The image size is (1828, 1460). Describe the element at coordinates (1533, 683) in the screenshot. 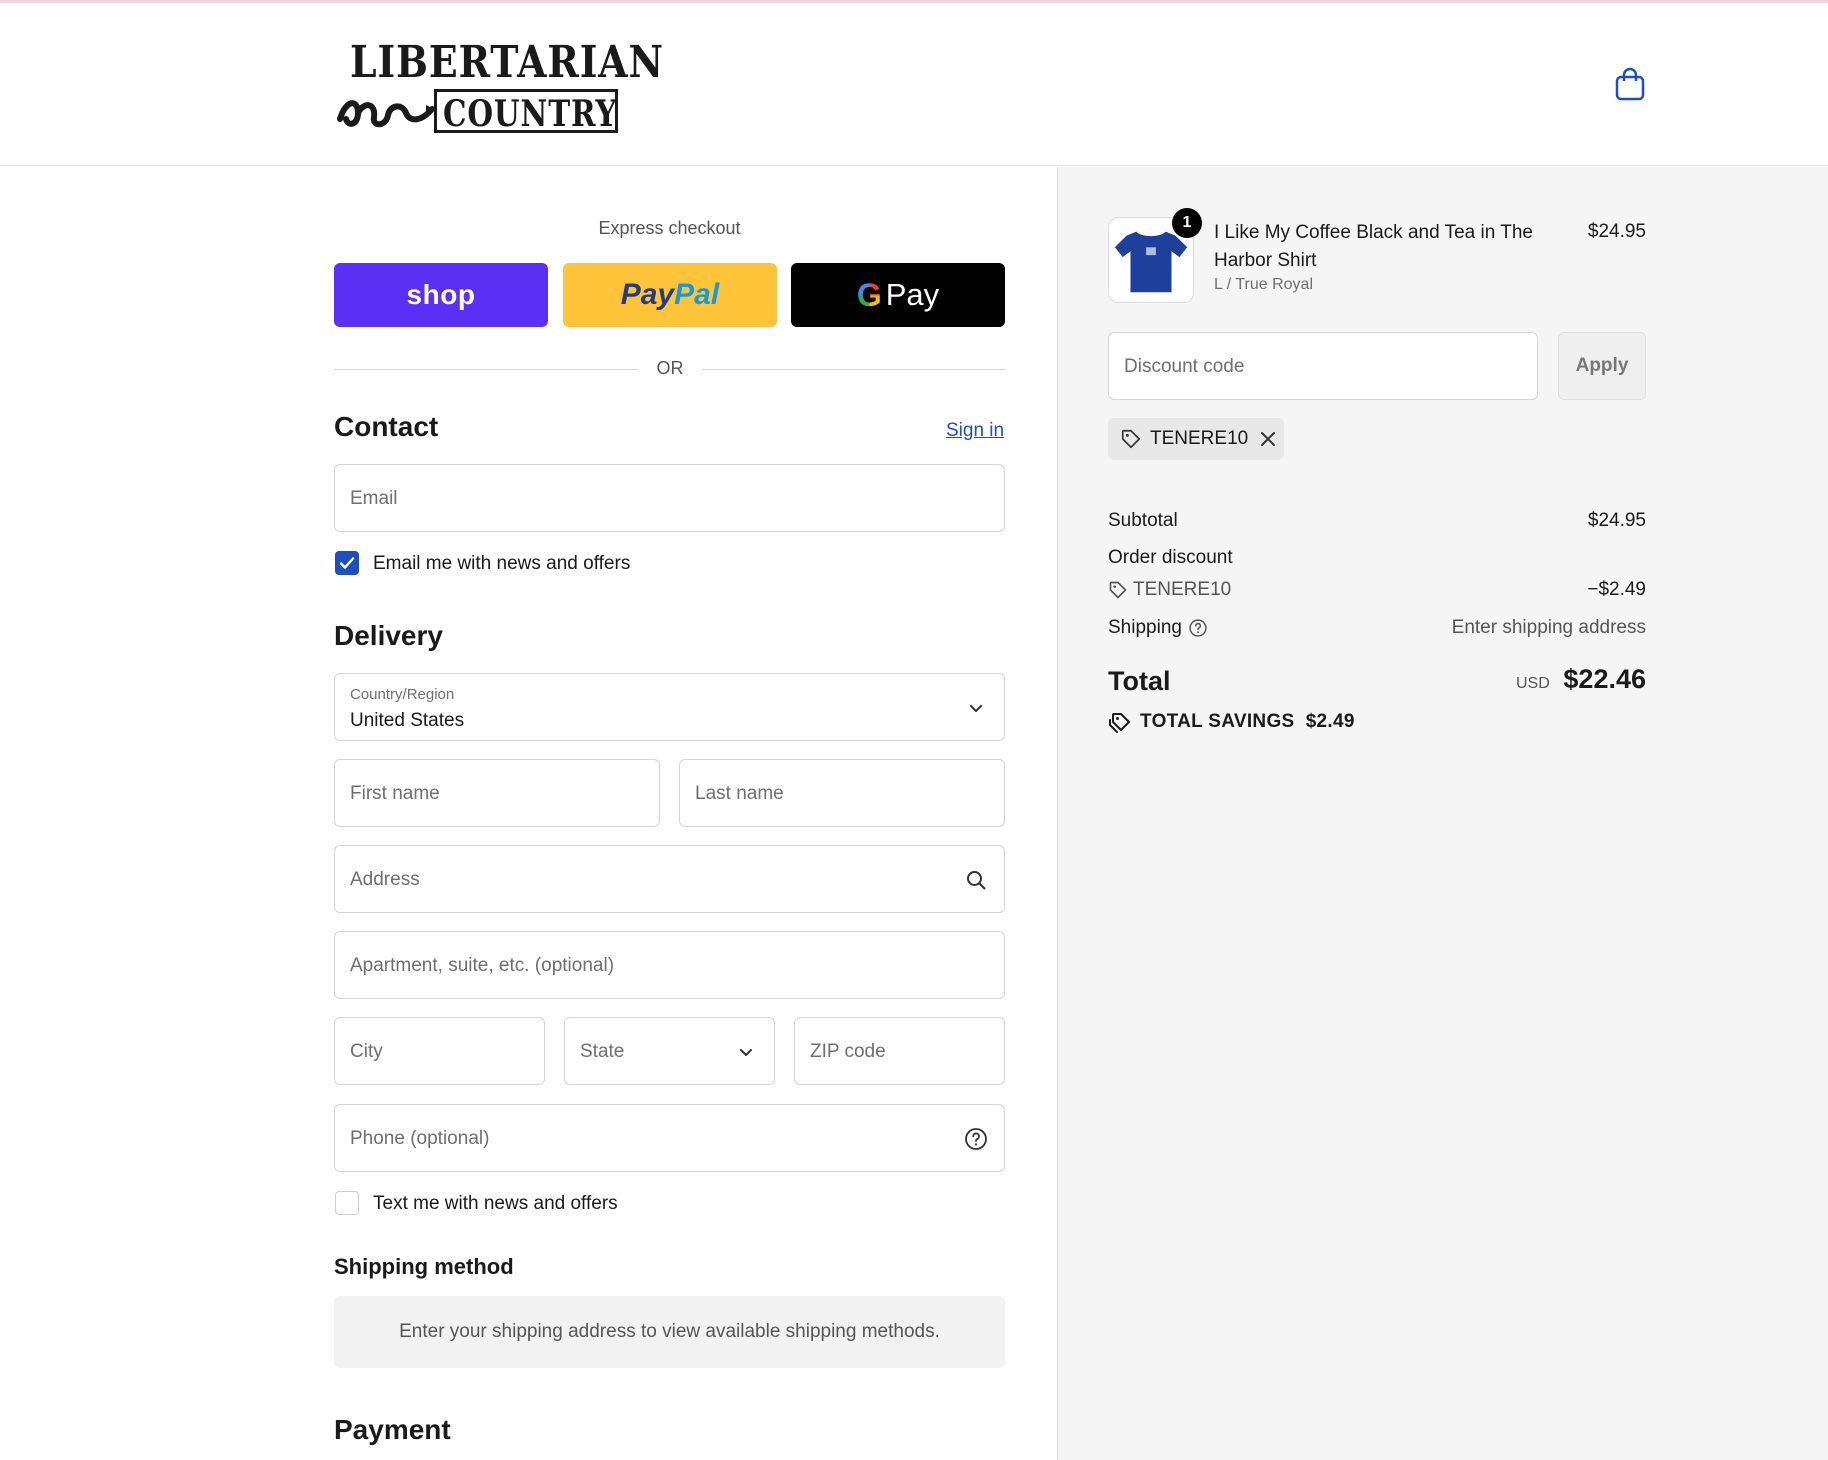

I see `total-currency: USD` at that location.